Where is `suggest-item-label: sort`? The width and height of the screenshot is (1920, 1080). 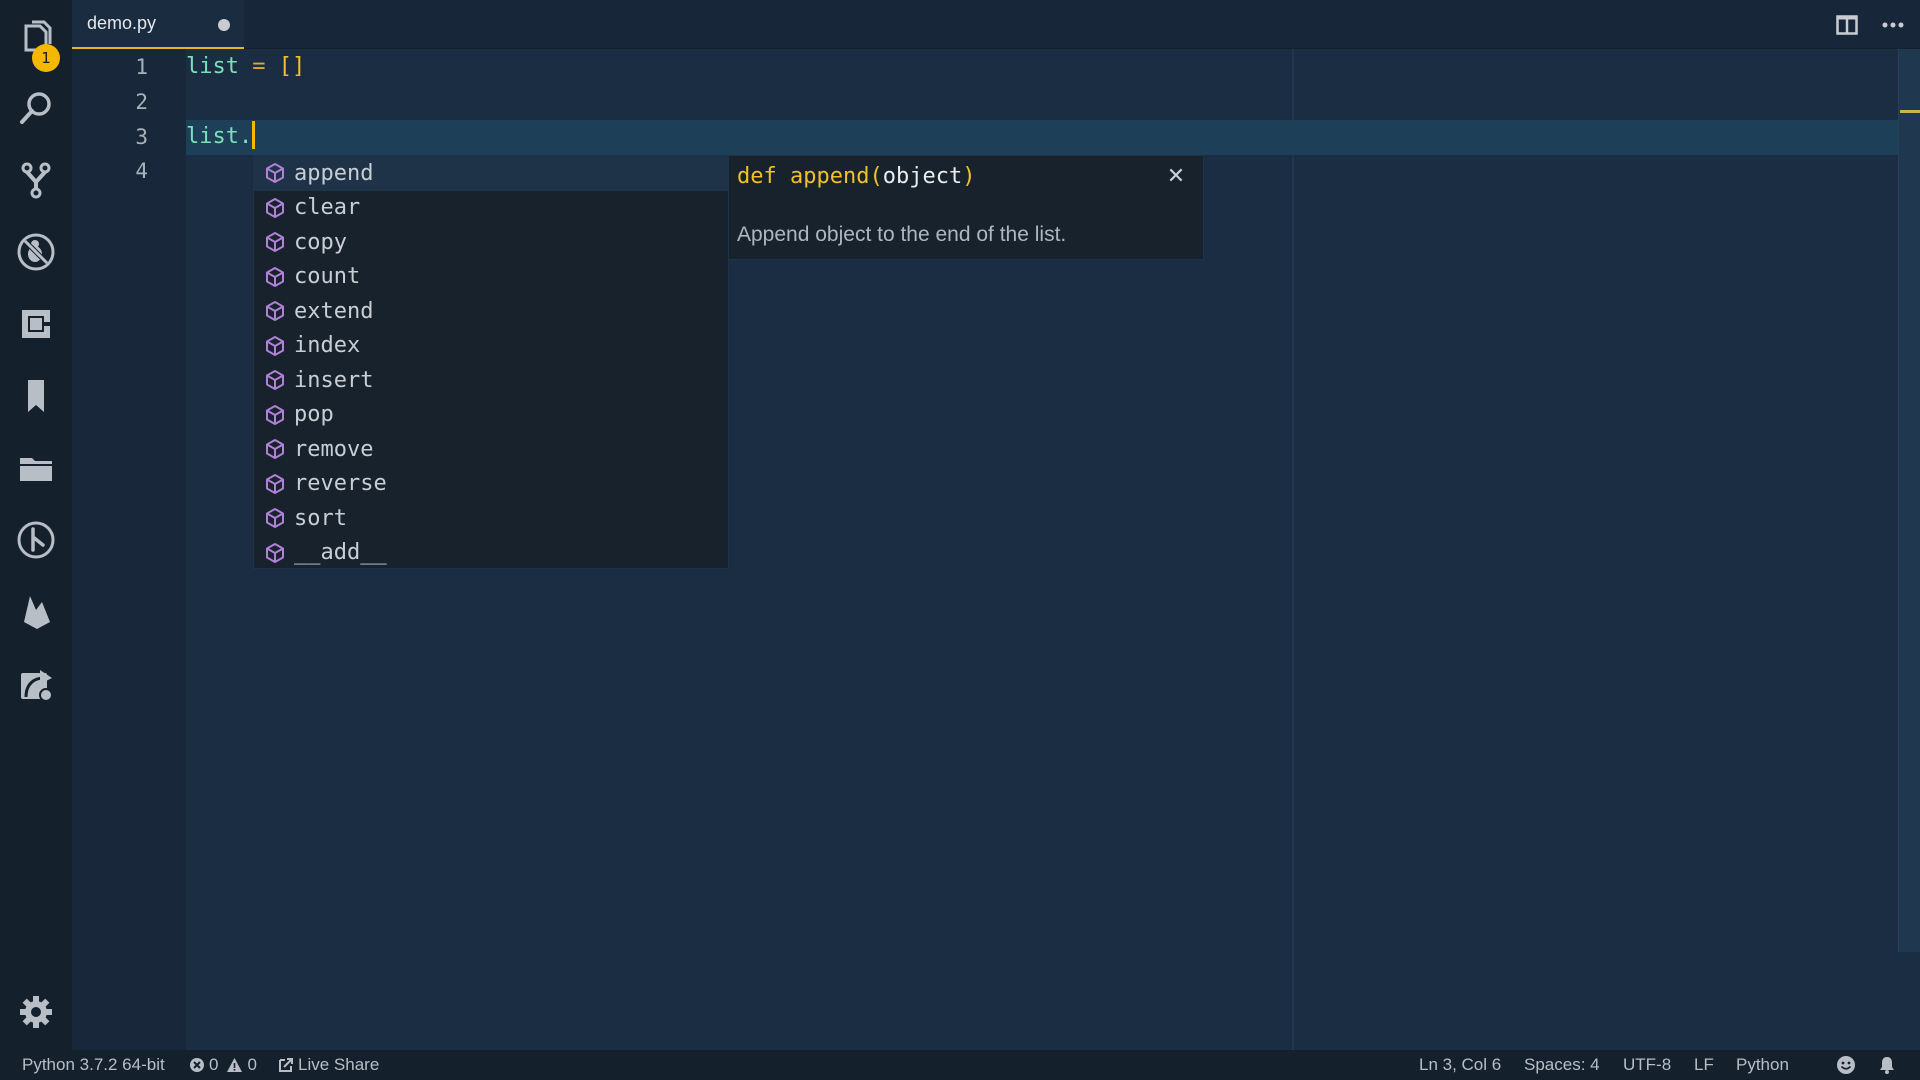 suggest-item-label: sort is located at coordinates (320, 518).